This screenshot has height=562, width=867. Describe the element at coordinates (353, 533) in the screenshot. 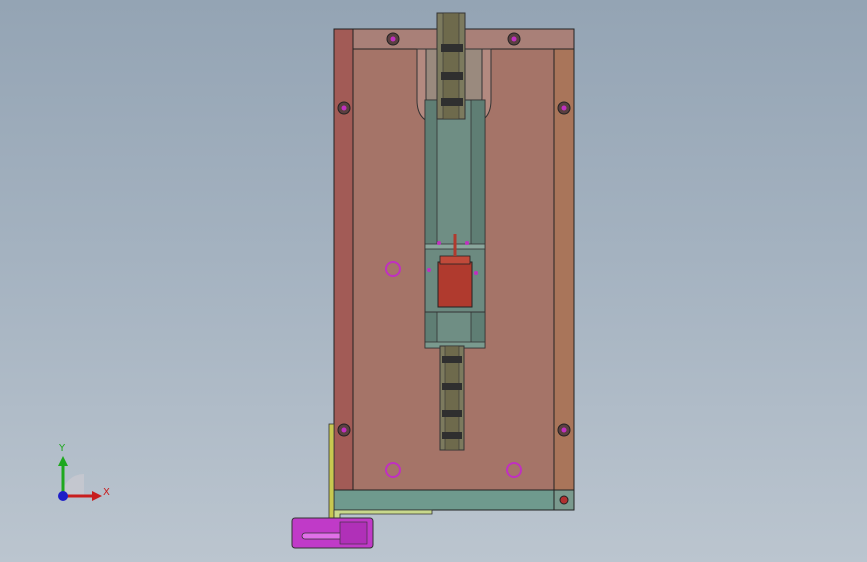

I see `handle-inner` at that location.